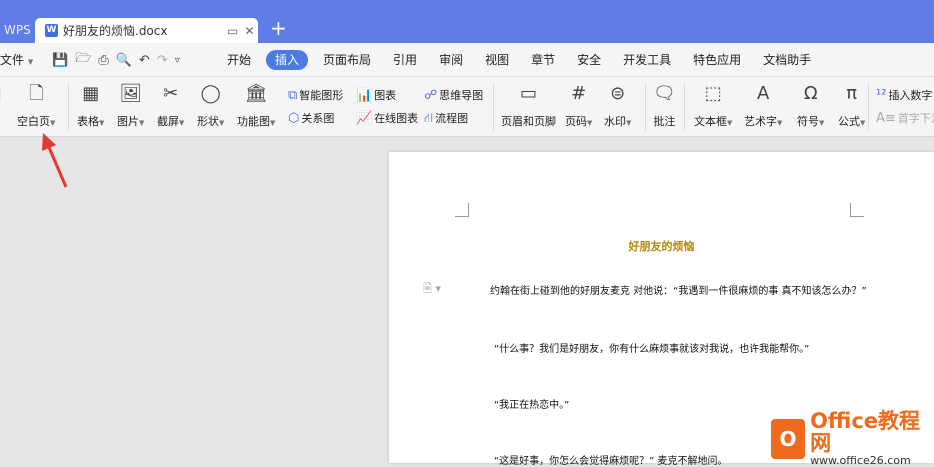 The image size is (934, 467). Describe the element at coordinates (851, 105) in the screenshot. I see `formula-button: π 公式▼` at that location.